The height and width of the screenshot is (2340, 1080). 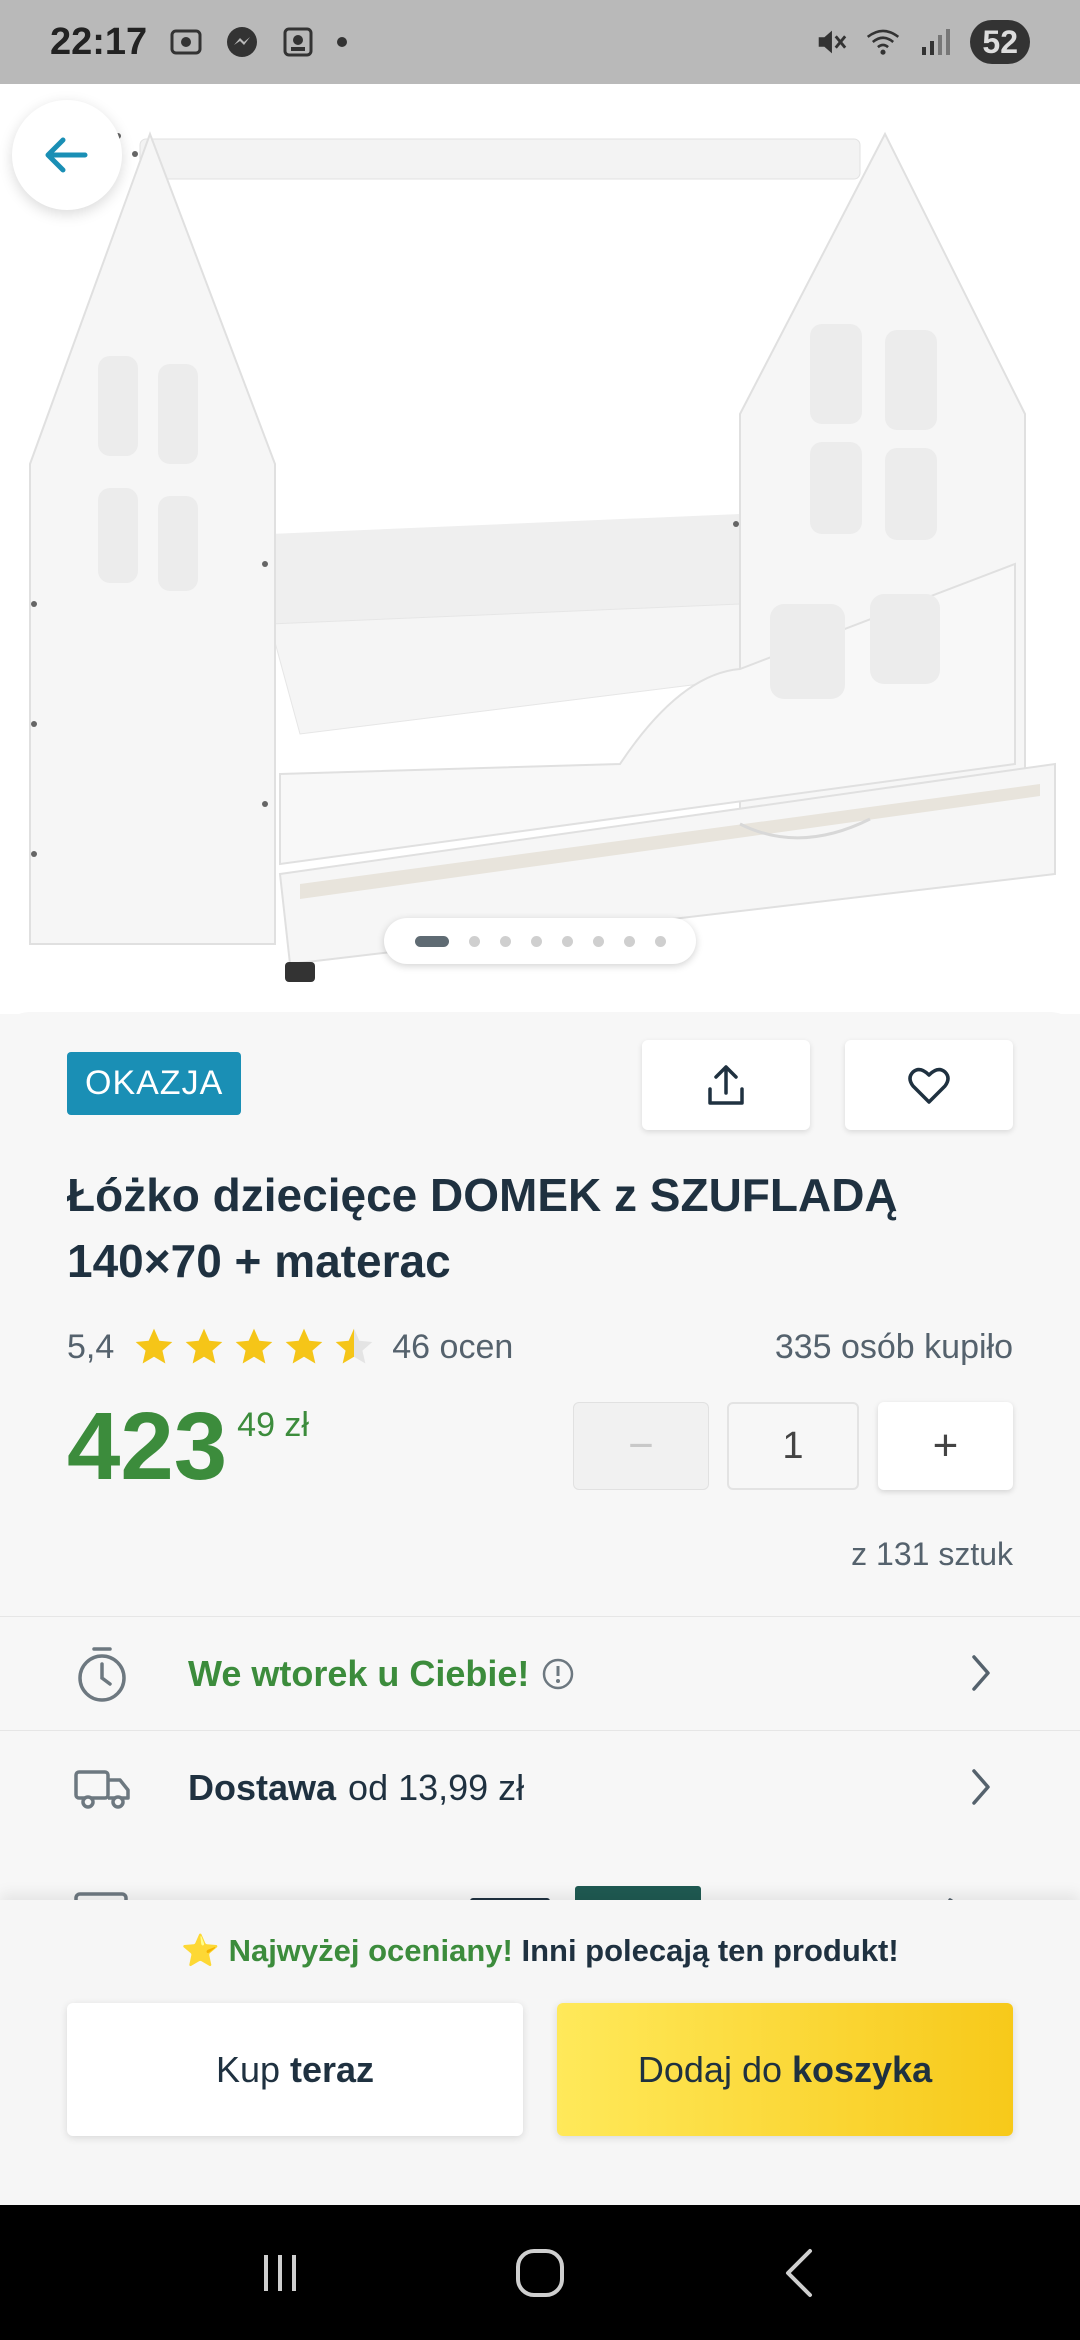 What do you see at coordinates (354, 1346) in the screenshot?
I see `star-half-icon` at bounding box center [354, 1346].